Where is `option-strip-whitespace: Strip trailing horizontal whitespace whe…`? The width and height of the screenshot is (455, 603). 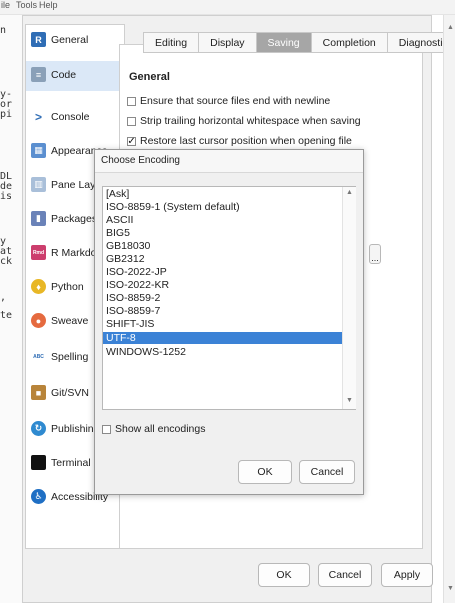 option-strip-whitespace: Strip trailing horizontal whitespace whe… is located at coordinates (244, 121).